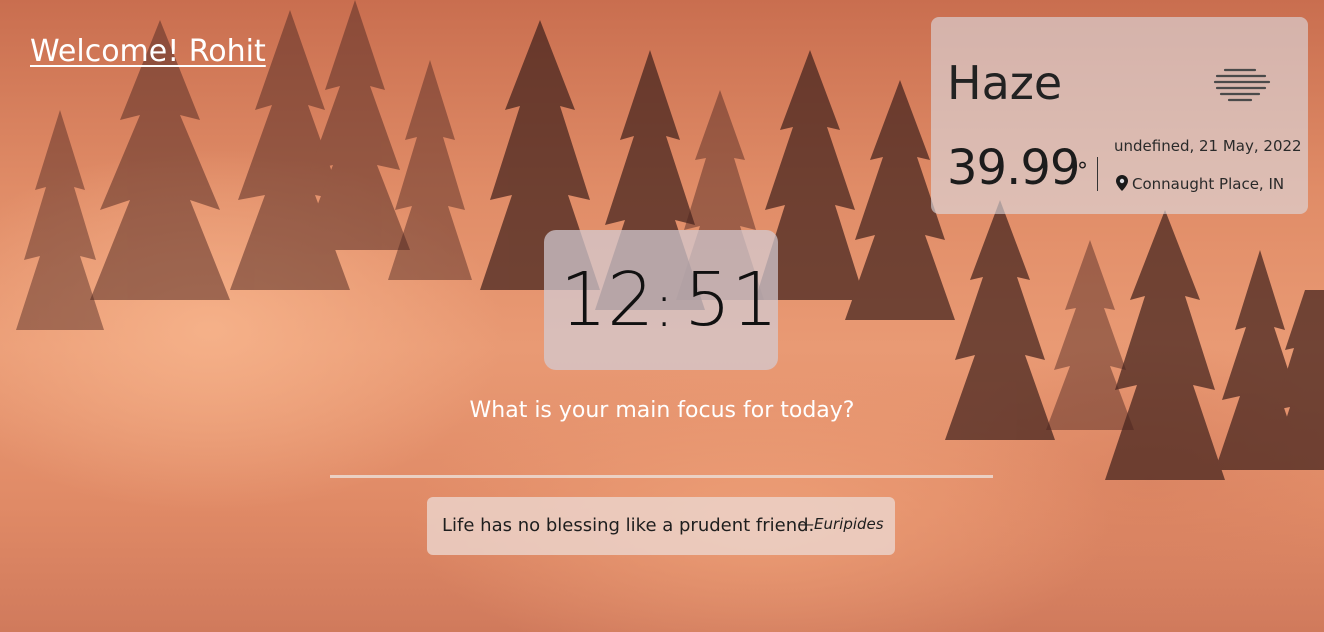 The image size is (1324, 632). I want to click on haze-icon, so click(1242, 85).